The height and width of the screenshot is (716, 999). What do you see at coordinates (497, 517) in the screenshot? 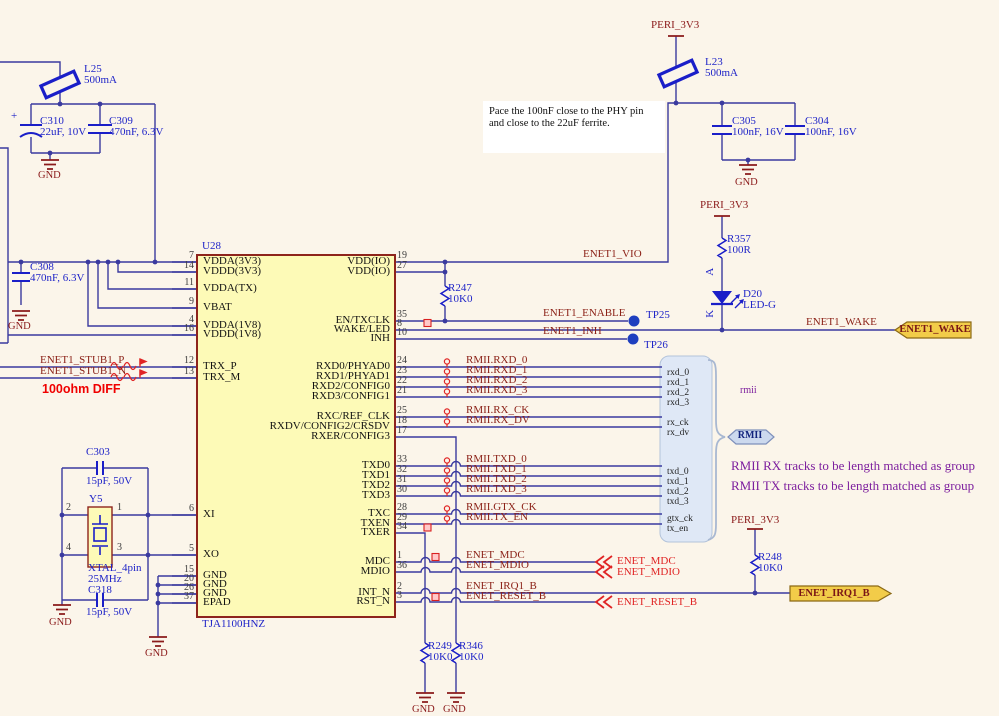
I see `net-rmii-txen: RMII.TX_EN` at bounding box center [497, 517].